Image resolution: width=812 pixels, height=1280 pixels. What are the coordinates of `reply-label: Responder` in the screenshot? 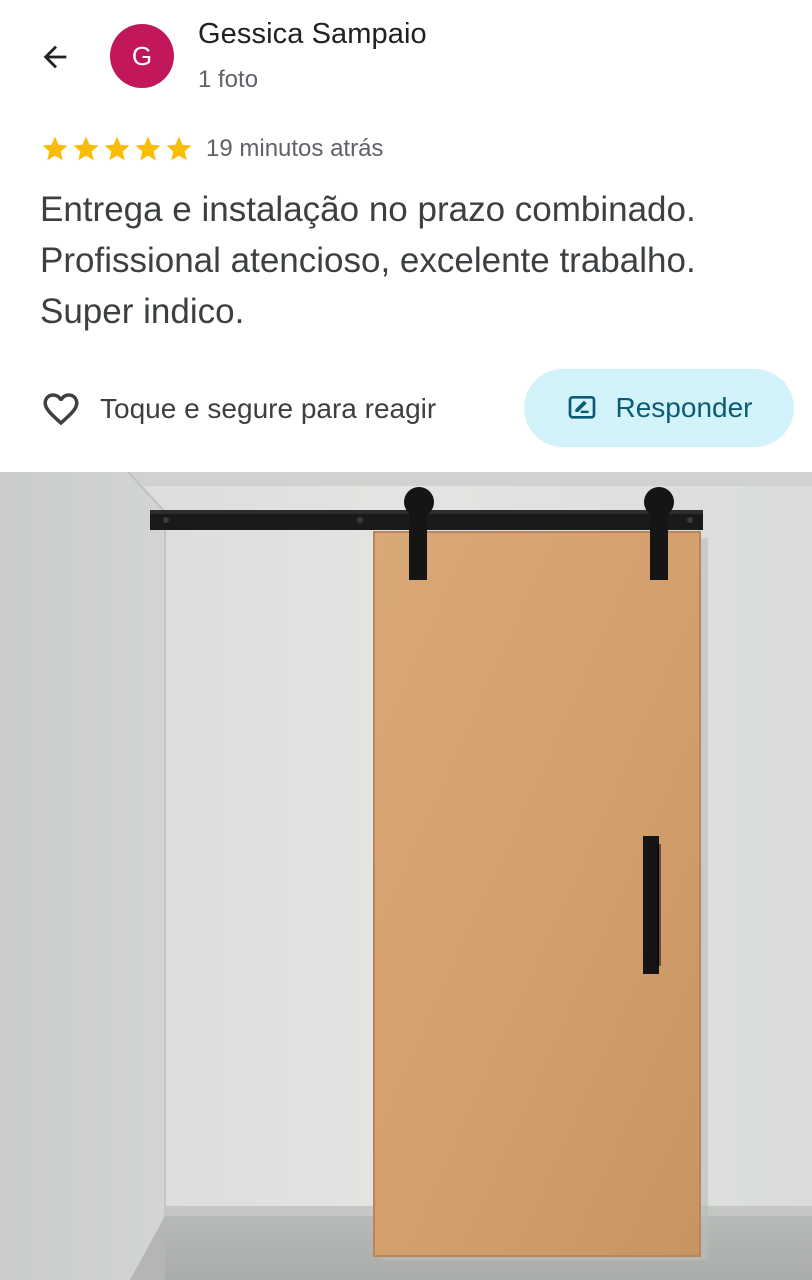 It's located at (684, 407).